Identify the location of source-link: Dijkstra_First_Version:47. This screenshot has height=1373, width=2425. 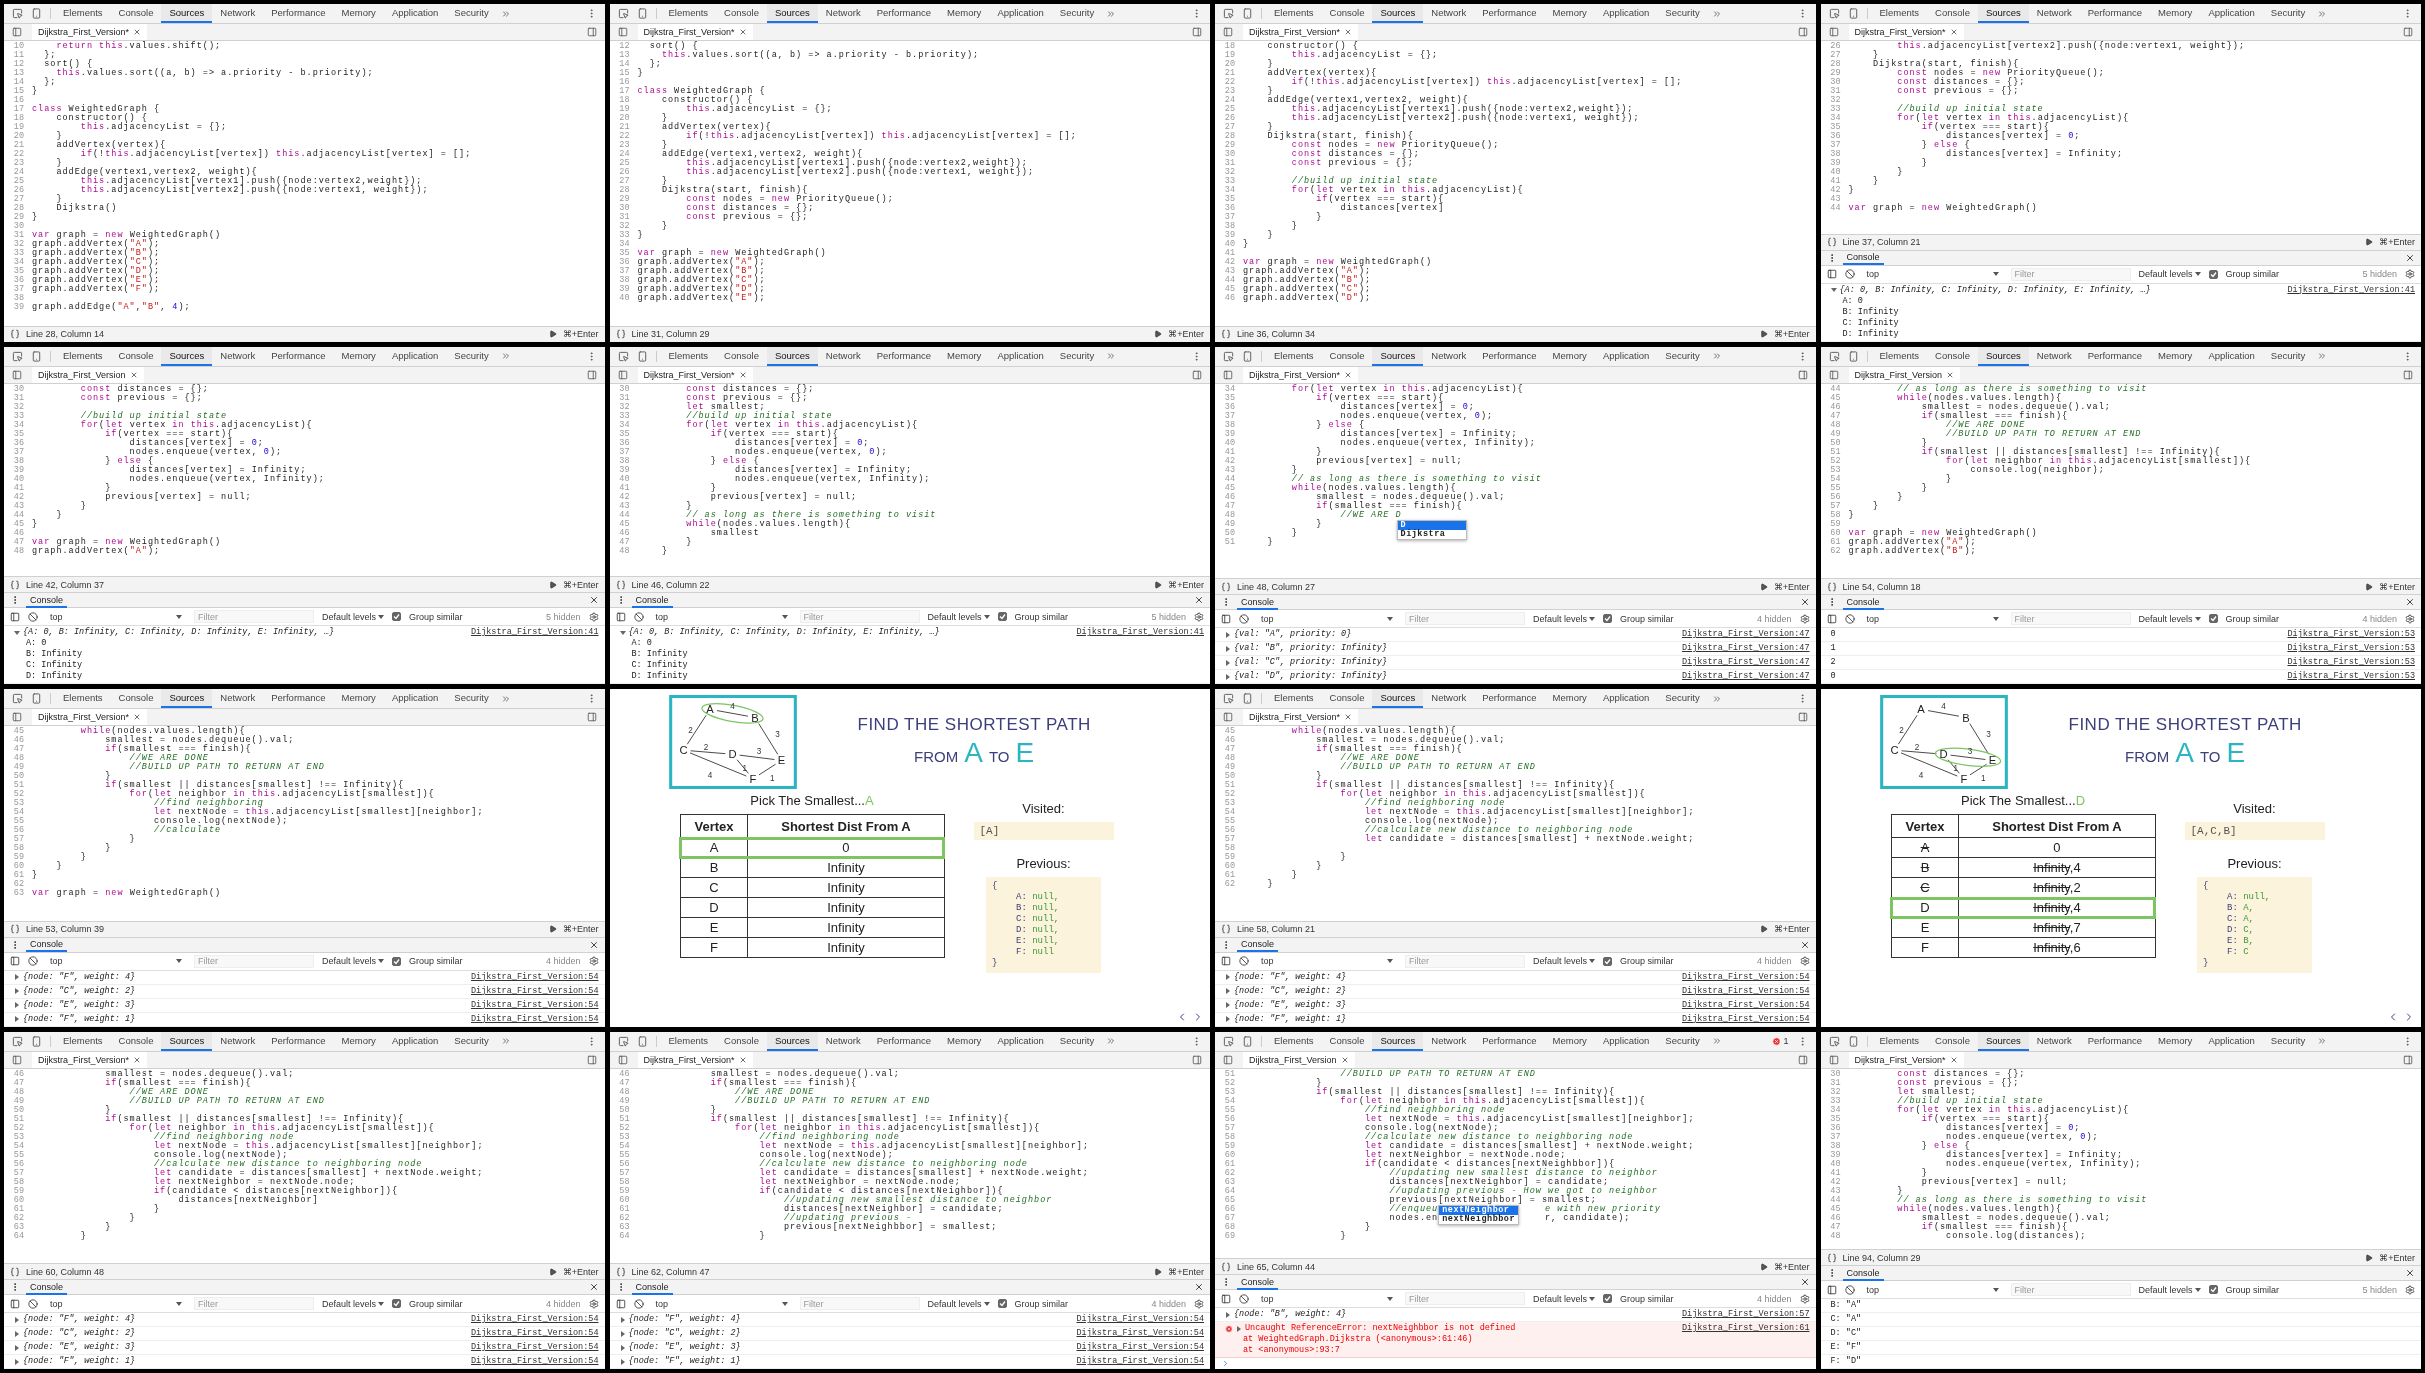
(1745, 648).